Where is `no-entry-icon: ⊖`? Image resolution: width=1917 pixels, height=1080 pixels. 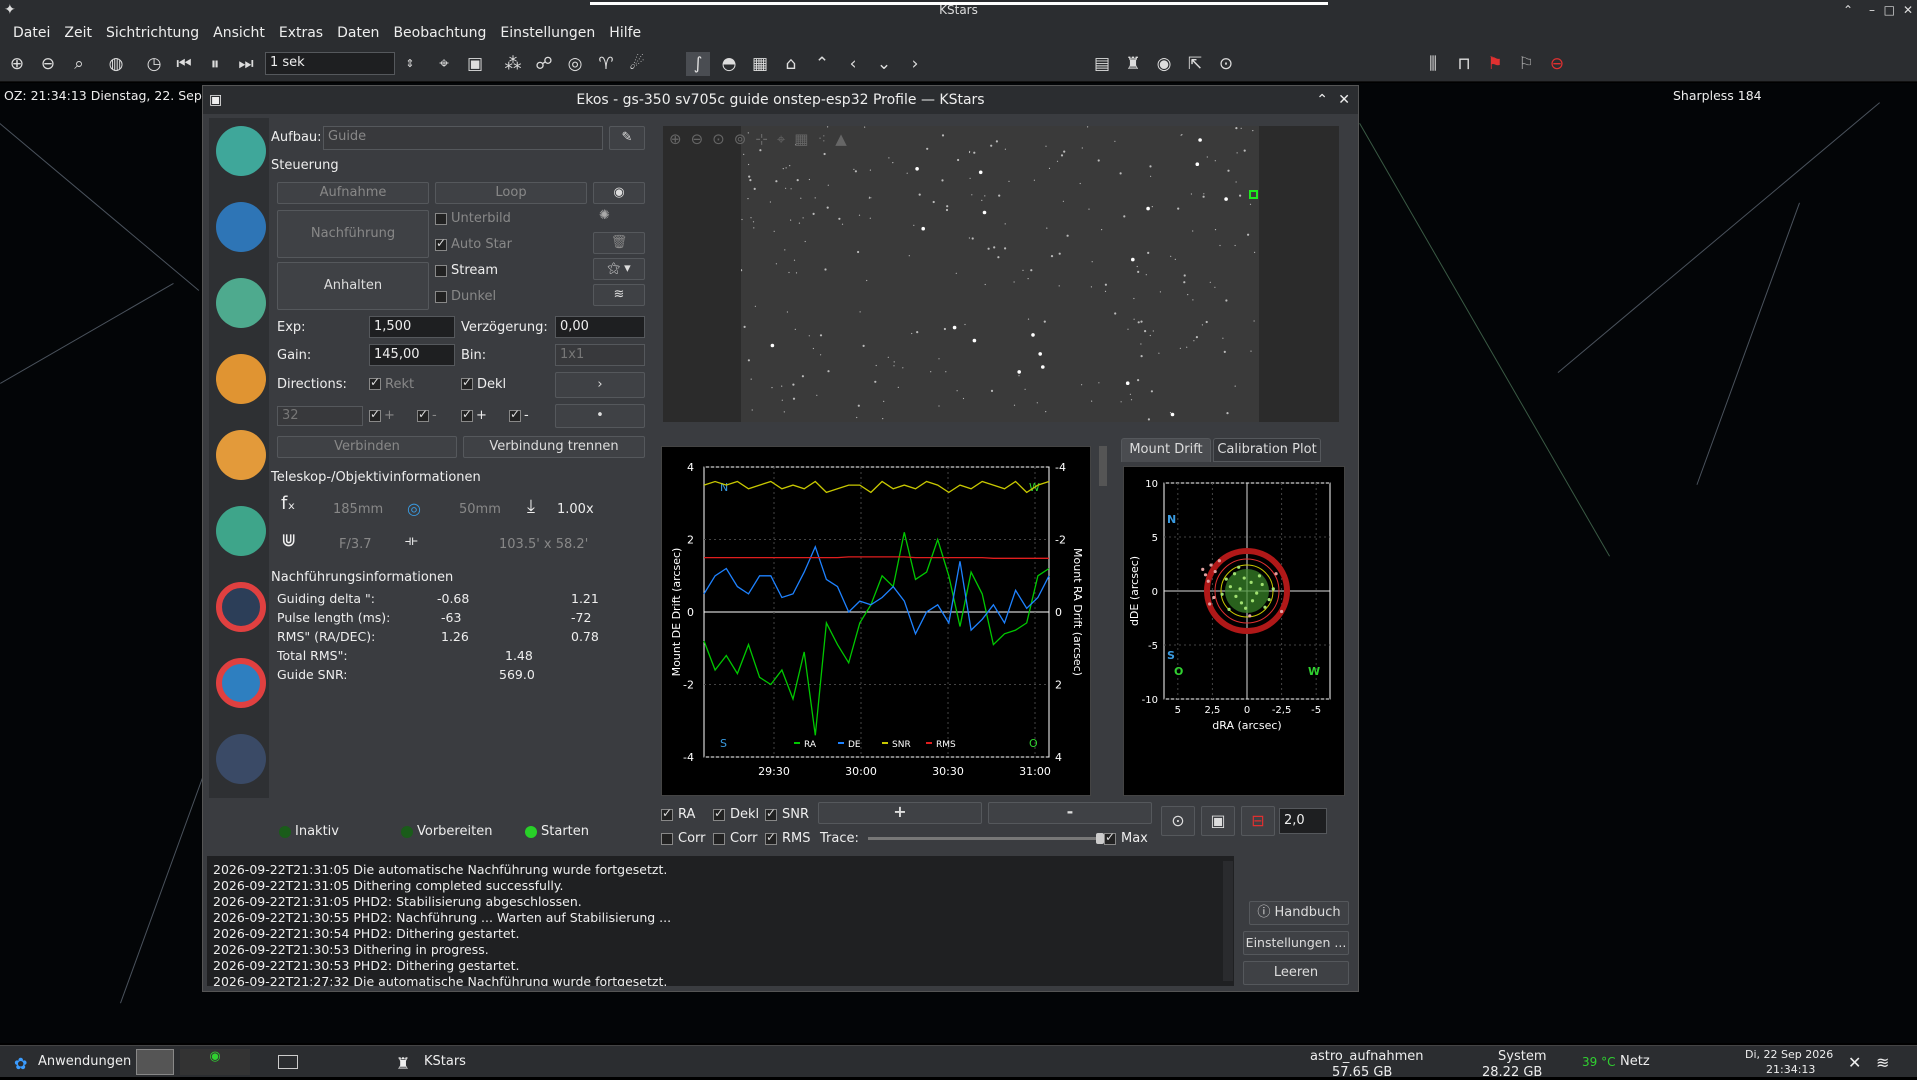
no-entry-icon: ⊖ is located at coordinates (1557, 64).